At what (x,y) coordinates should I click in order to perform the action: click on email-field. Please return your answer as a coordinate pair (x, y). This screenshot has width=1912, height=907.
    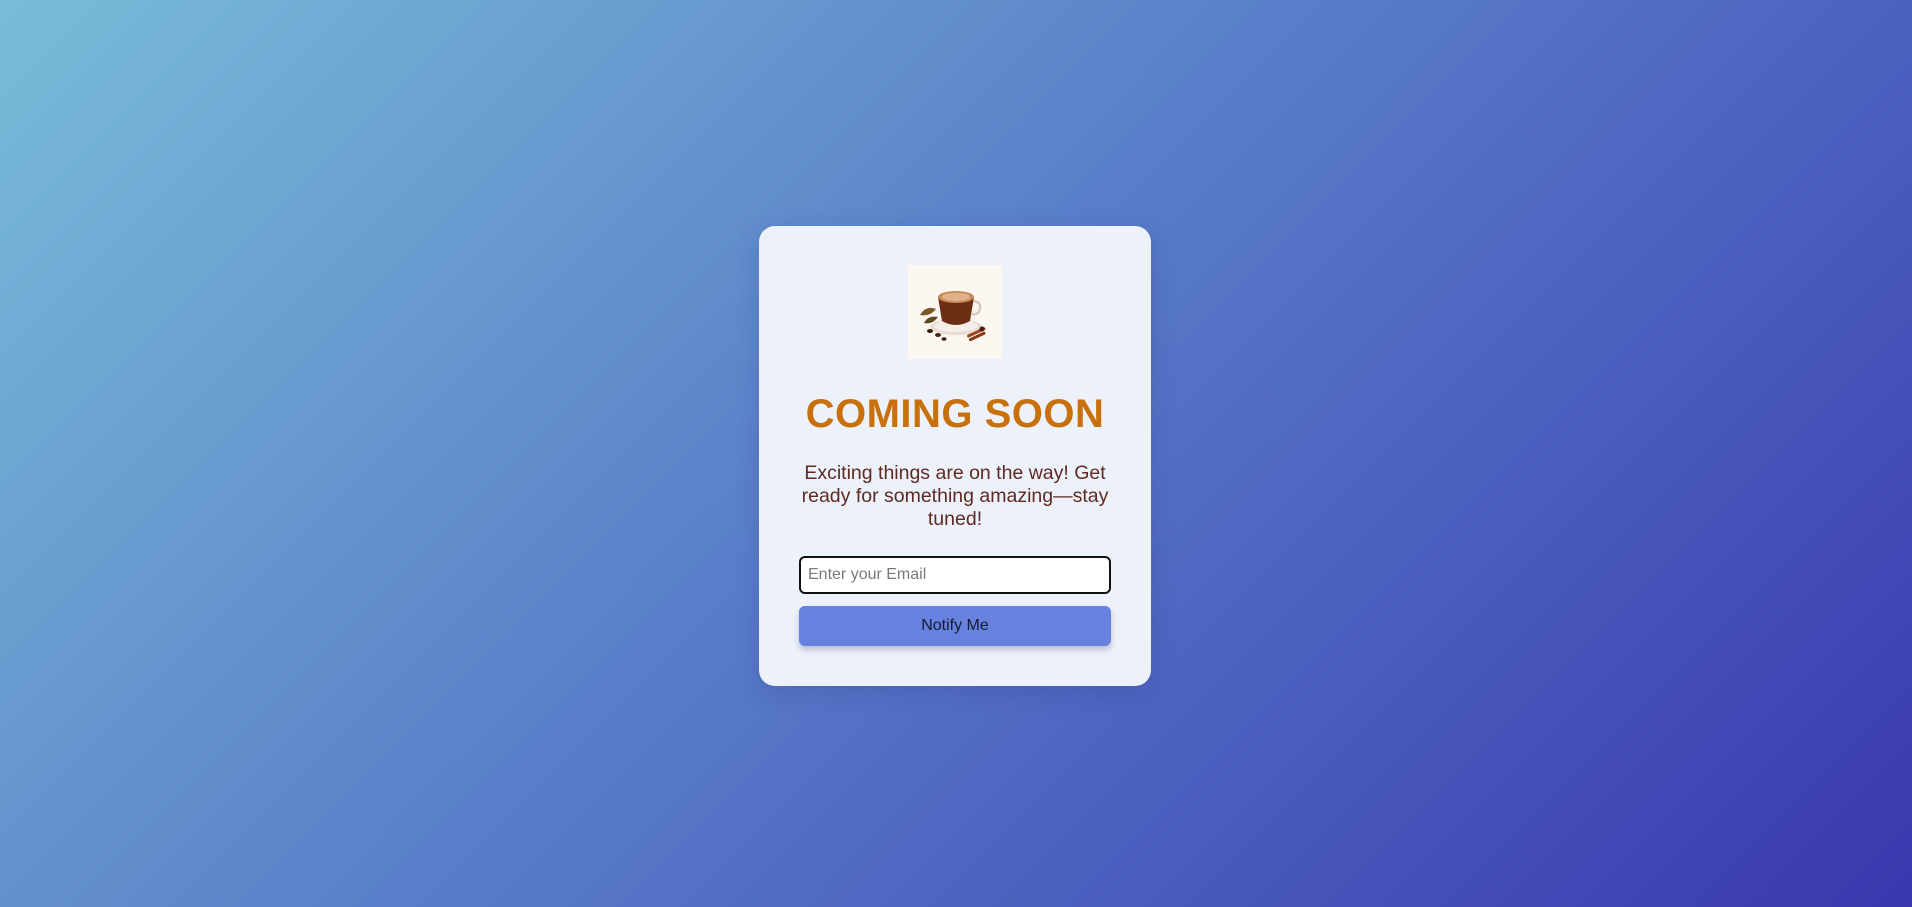
    Looking at the image, I should click on (955, 575).